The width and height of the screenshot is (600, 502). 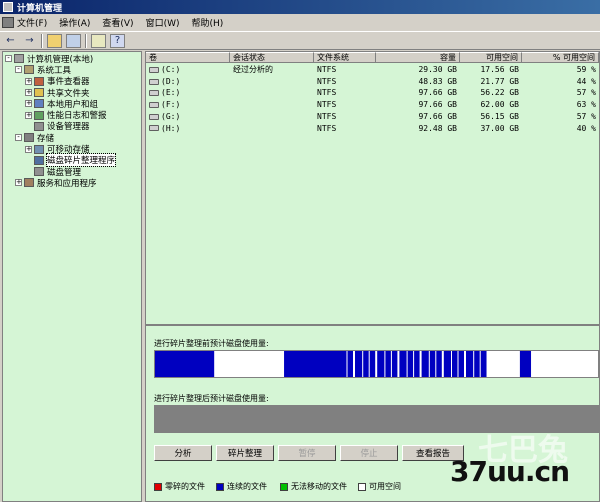 What do you see at coordinates (73, 40) in the screenshot?
I see `show-hide-tree-icon` at bounding box center [73, 40].